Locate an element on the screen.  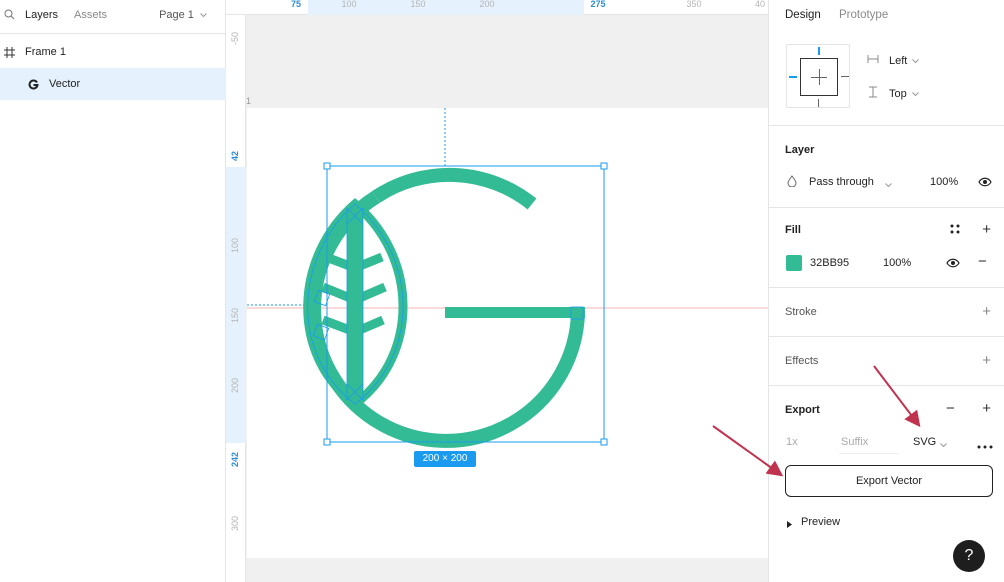
layer-section-title: Layer is located at coordinates (800, 150).